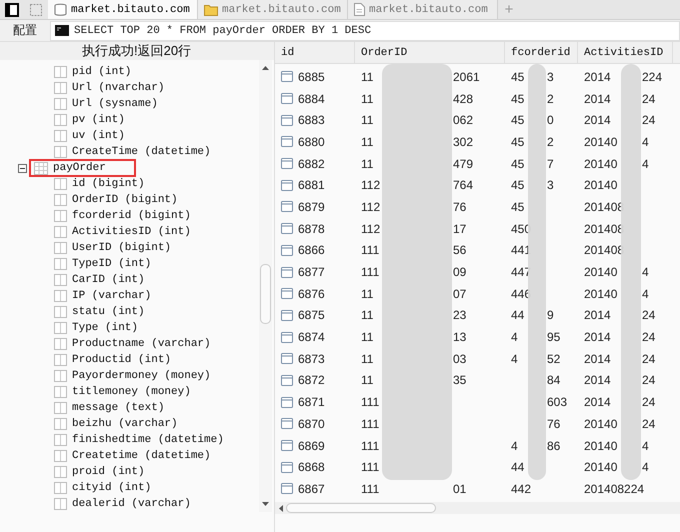  Describe the element at coordinates (12, 9) in the screenshot. I see `panel-icon` at that location.